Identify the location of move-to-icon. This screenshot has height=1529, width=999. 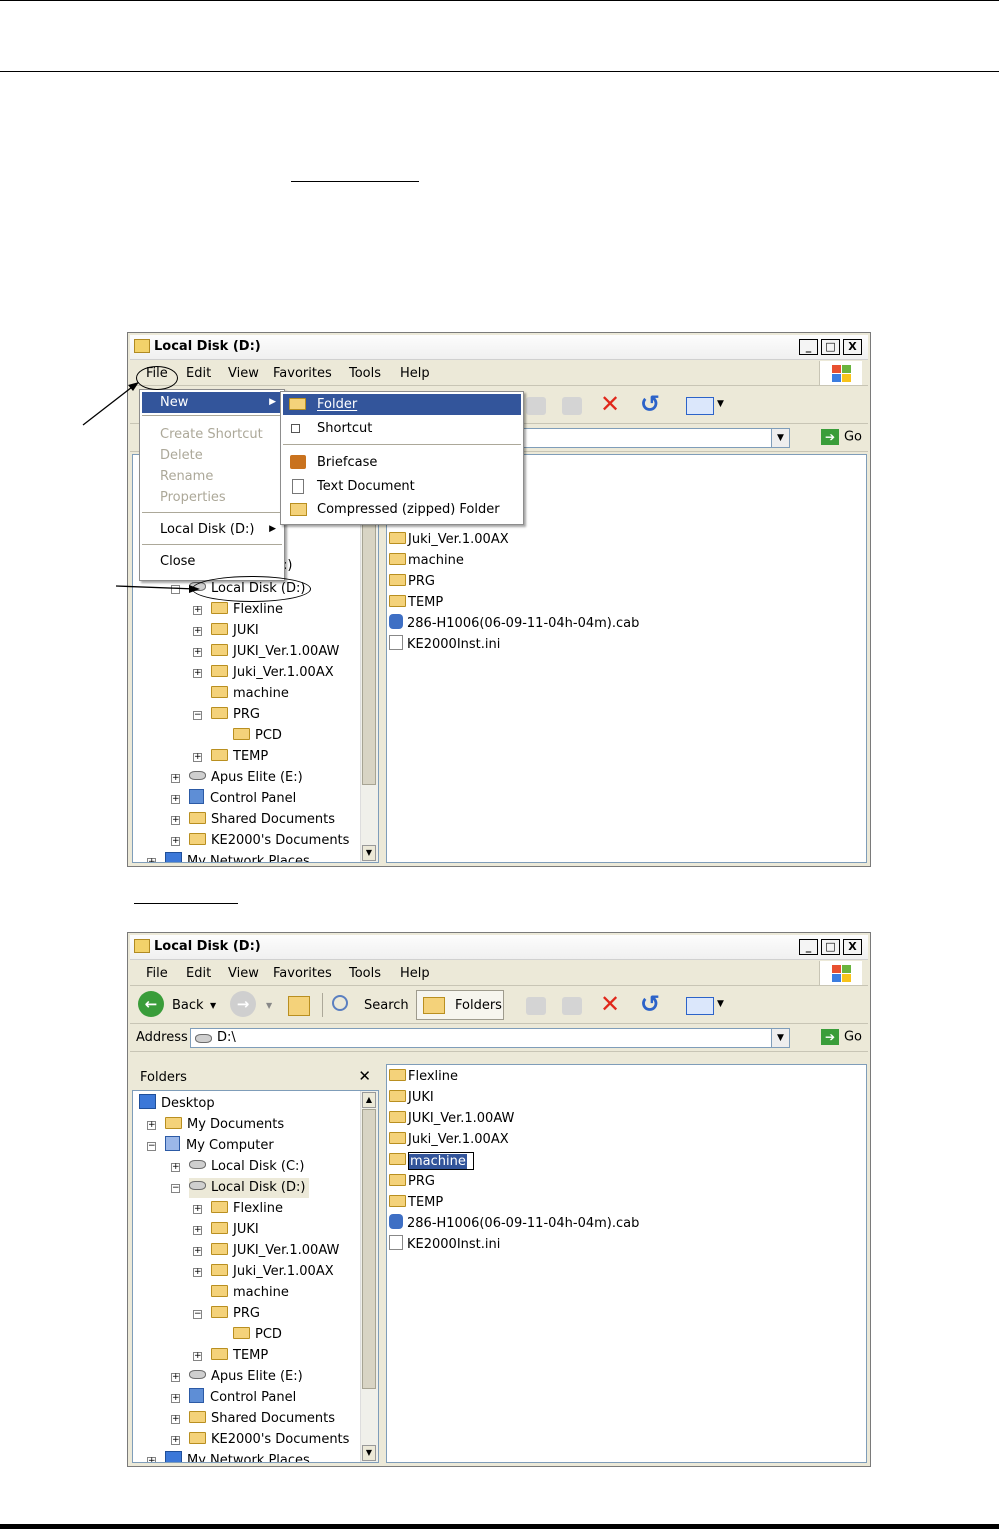
(536, 1006).